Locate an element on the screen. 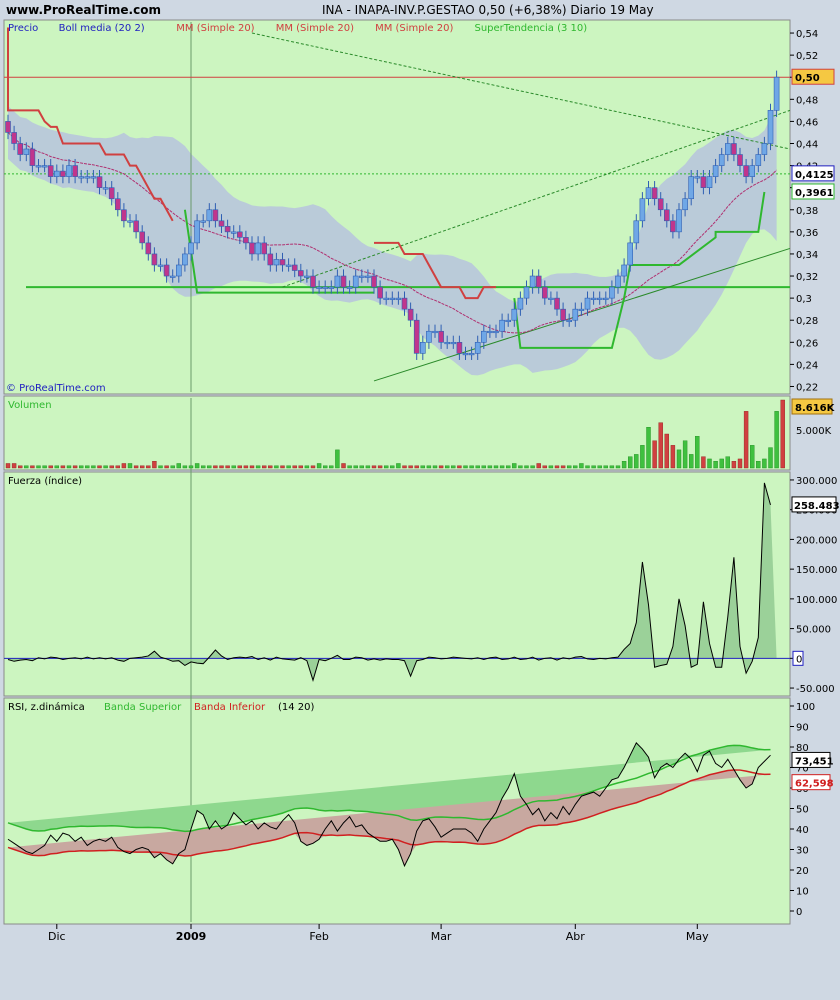  force-tick-label: 100.000 is located at coordinates (816, 600).